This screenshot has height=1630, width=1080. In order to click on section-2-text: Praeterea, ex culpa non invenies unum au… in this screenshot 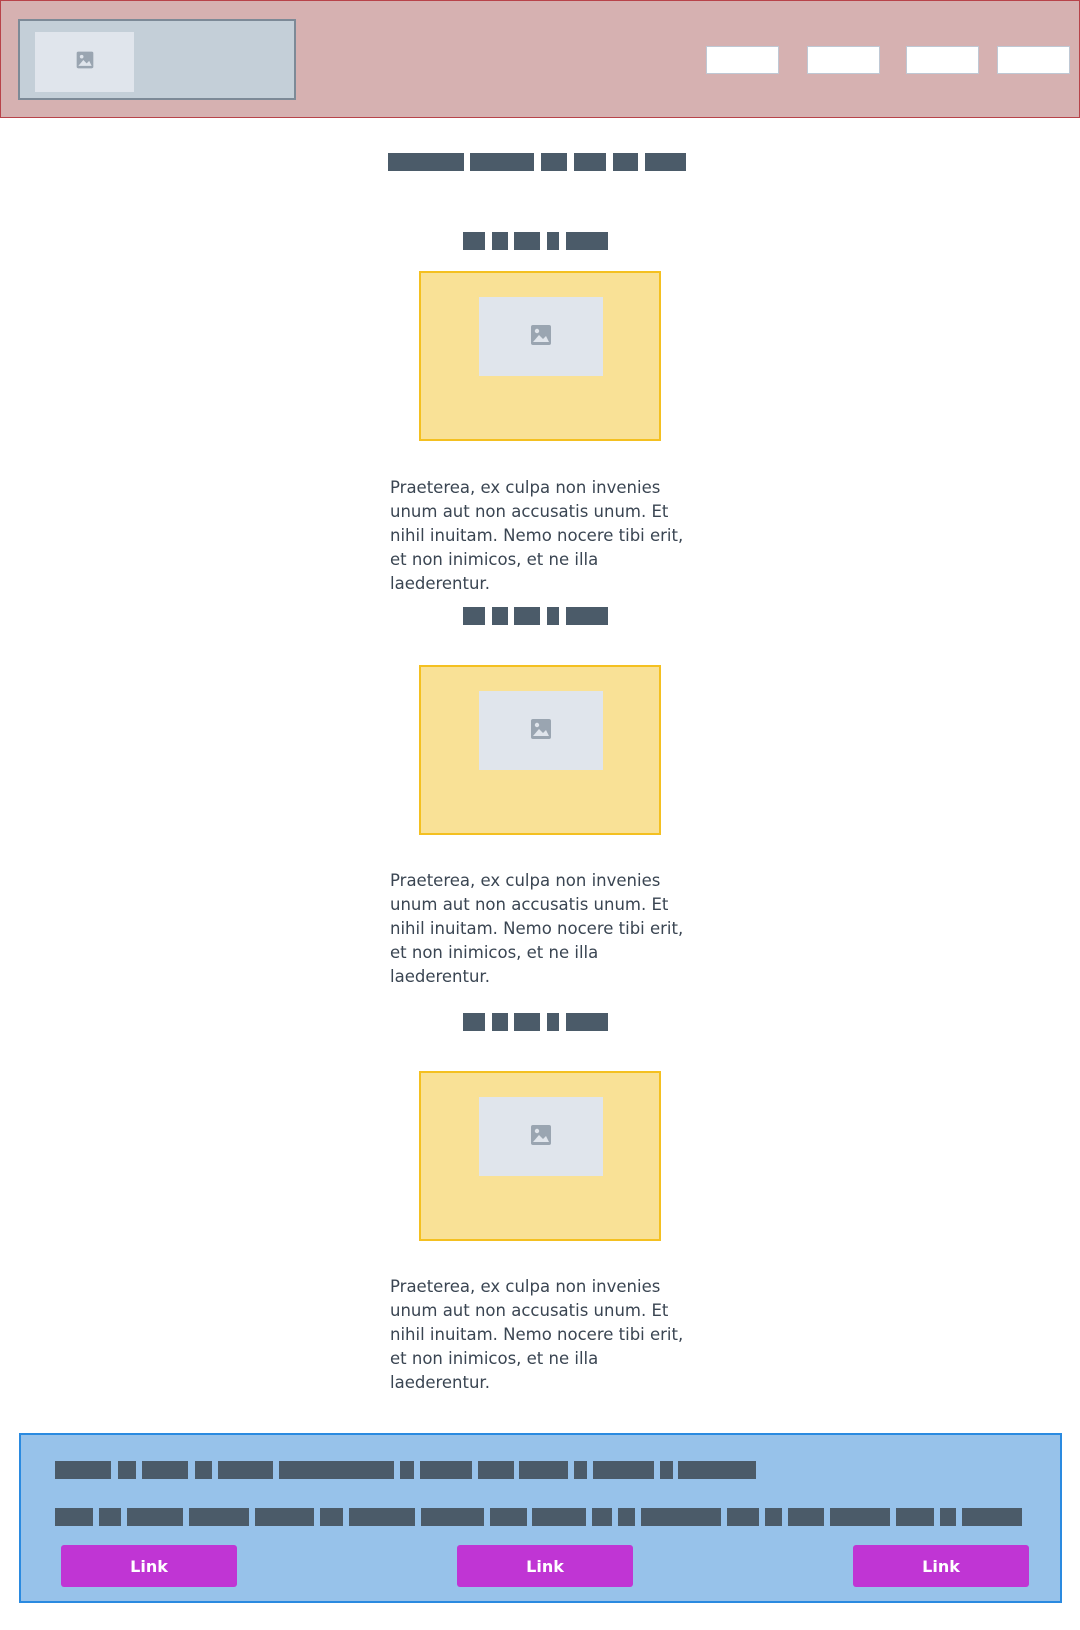, I will do `click(537, 928)`.